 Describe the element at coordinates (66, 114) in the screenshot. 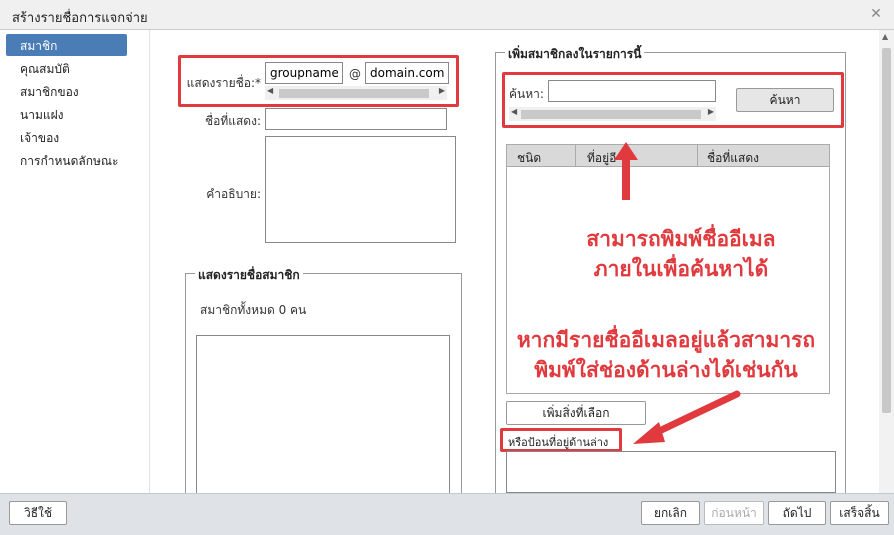

I see `sidebar-item-aliases: นามแฝง` at that location.